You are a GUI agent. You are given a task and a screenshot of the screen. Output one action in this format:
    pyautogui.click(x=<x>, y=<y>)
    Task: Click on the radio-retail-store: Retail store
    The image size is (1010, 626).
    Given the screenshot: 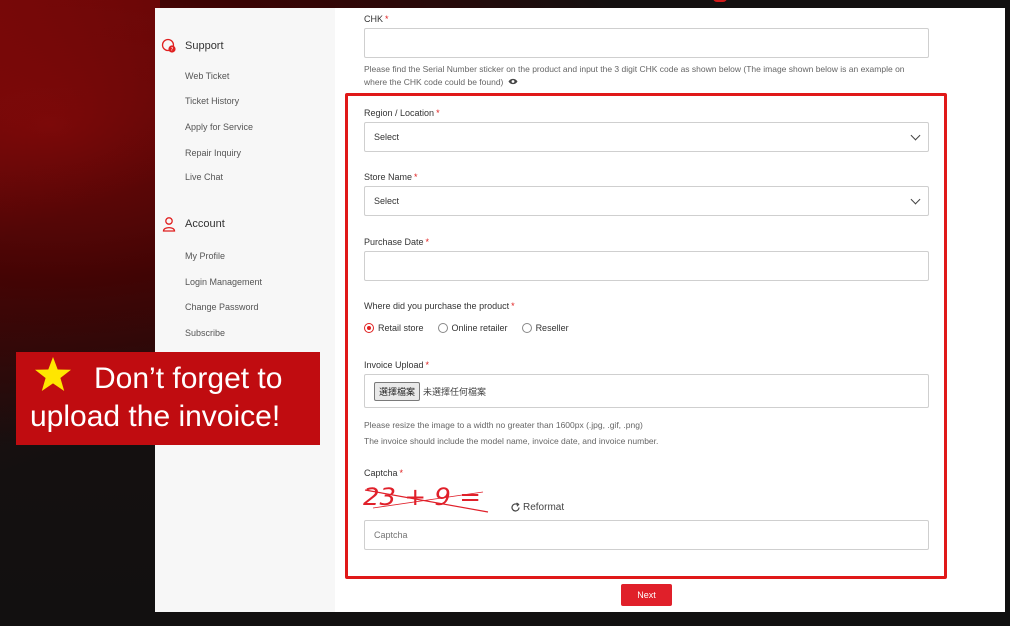 What is the action you would take?
    pyautogui.click(x=394, y=328)
    